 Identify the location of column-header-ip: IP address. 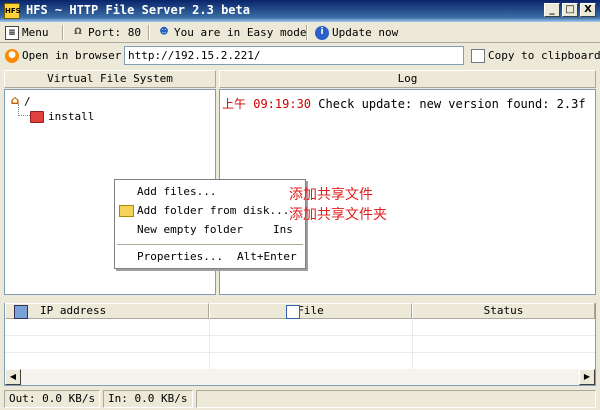
(107, 311).